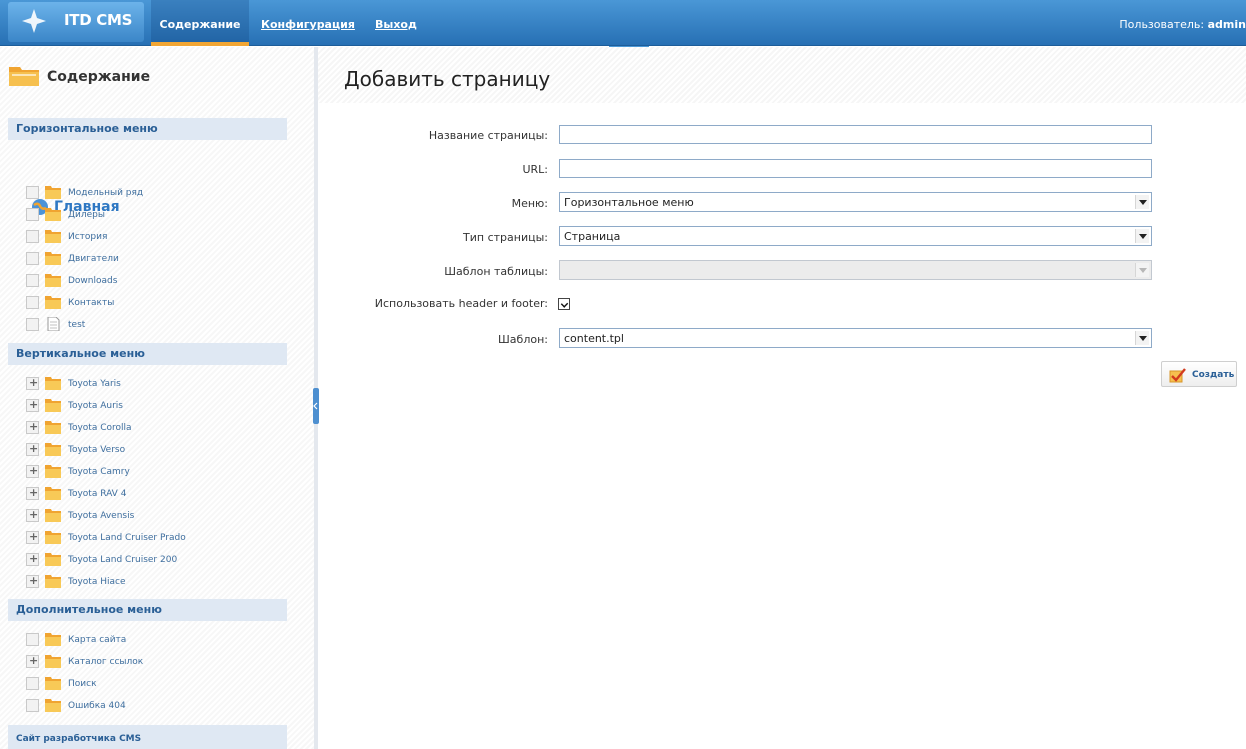  I want to click on sidebar-title: Содержание, so click(99, 77).